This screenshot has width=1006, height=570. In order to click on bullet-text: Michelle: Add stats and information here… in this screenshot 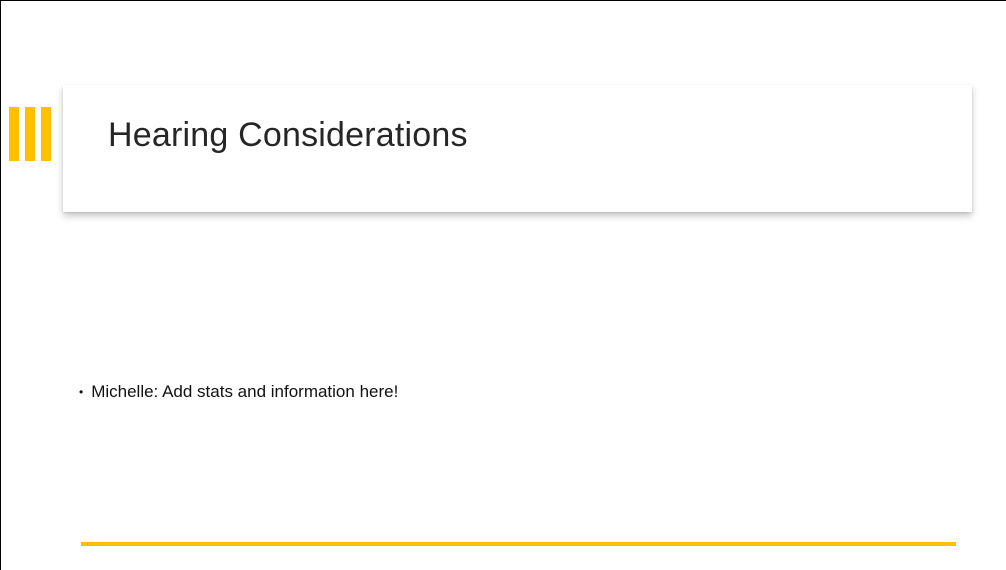, I will do `click(245, 391)`.